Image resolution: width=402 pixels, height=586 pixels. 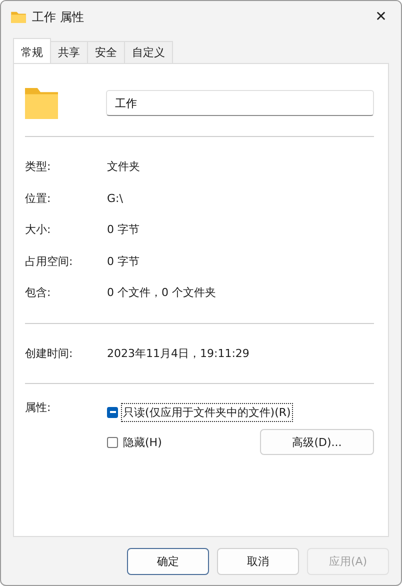 What do you see at coordinates (38, 407) in the screenshot?
I see `field-label: 属性:` at bounding box center [38, 407].